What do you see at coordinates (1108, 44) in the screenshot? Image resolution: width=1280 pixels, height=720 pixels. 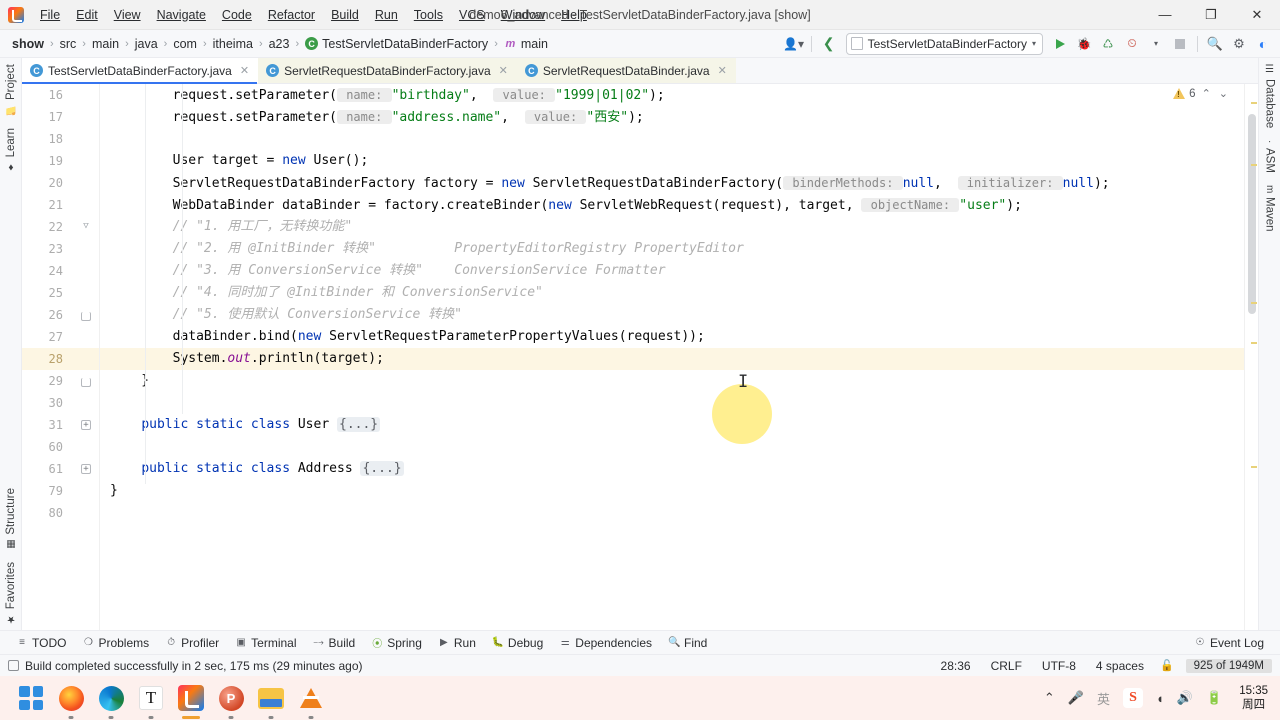 I see `run-with-coverage-button: ♺` at bounding box center [1108, 44].